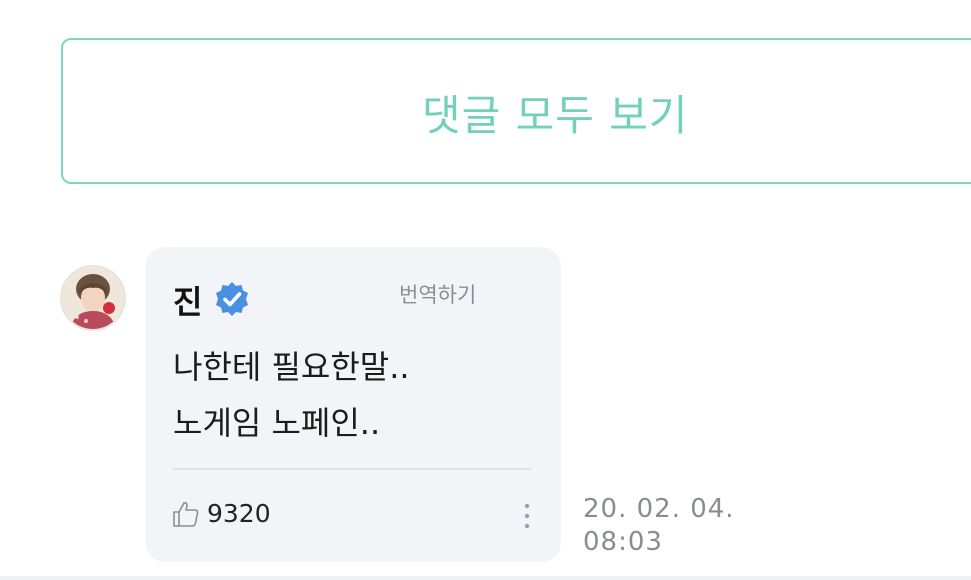 Image resolution: width=971 pixels, height=580 pixels. Describe the element at coordinates (291, 367) in the screenshot. I see `comment-line: 나한테 필요한말..` at that location.